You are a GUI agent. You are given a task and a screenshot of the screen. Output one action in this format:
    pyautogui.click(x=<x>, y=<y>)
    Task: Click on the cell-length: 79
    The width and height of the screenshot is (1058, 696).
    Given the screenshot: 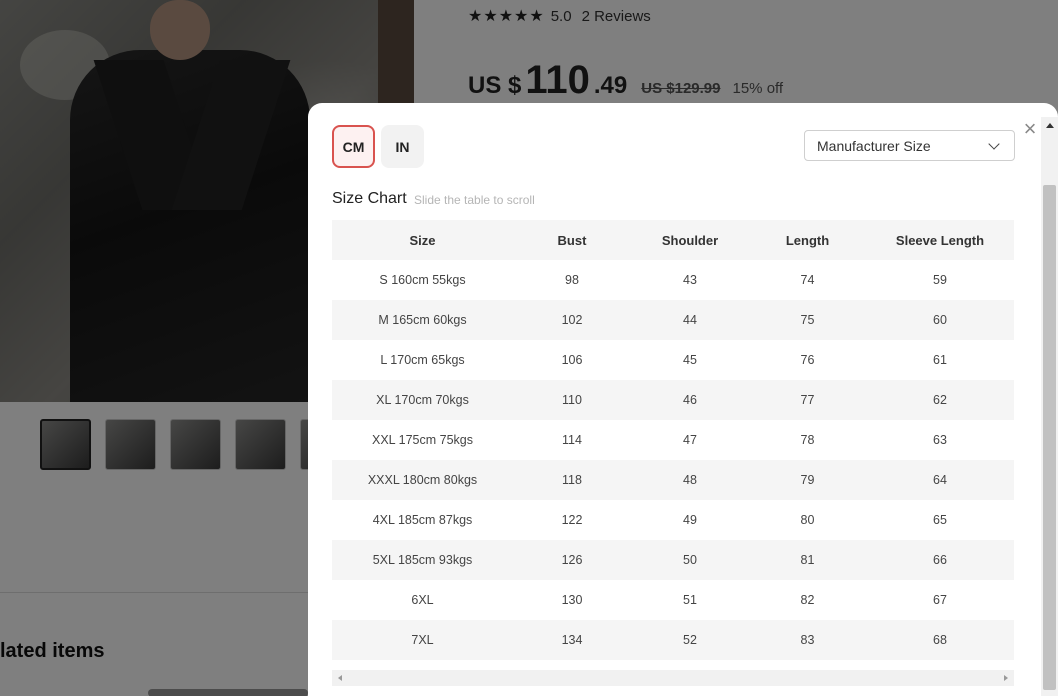 What is the action you would take?
    pyautogui.click(x=807, y=480)
    